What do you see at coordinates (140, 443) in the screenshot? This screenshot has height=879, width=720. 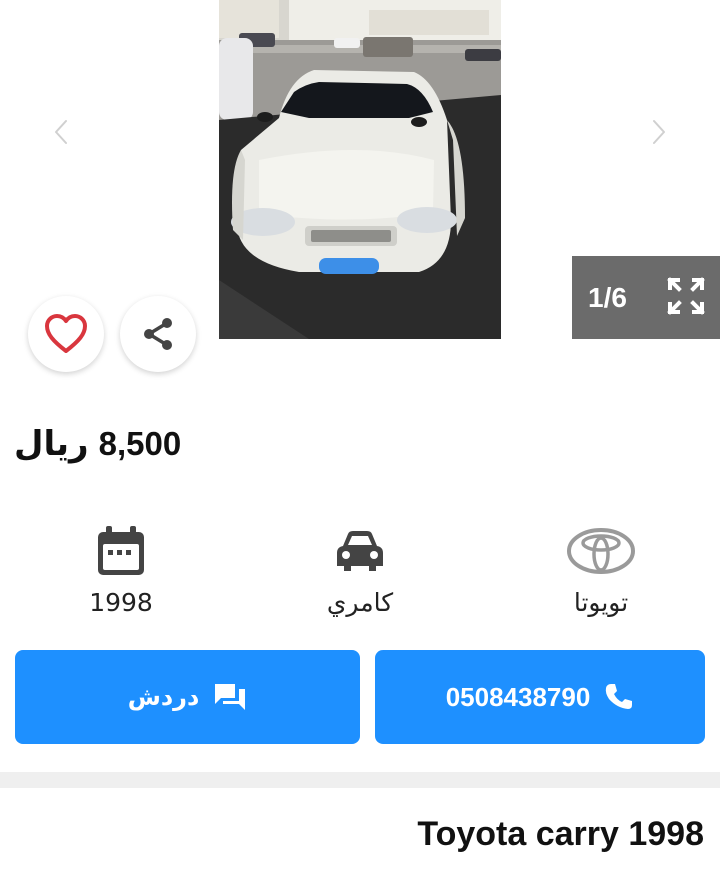 I see `price-value: 8,500` at bounding box center [140, 443].